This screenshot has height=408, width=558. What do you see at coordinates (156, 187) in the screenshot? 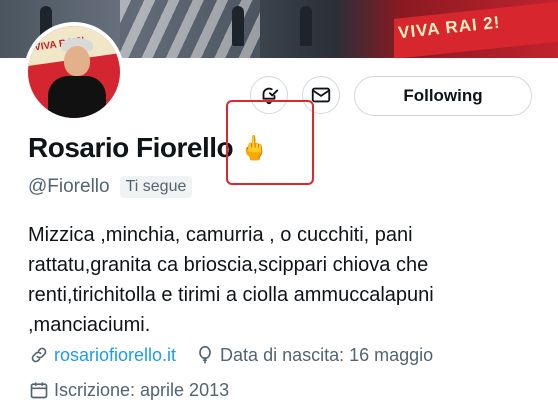
I see `follows-you-badge: Ti segue` at bounding box center [156, 187].